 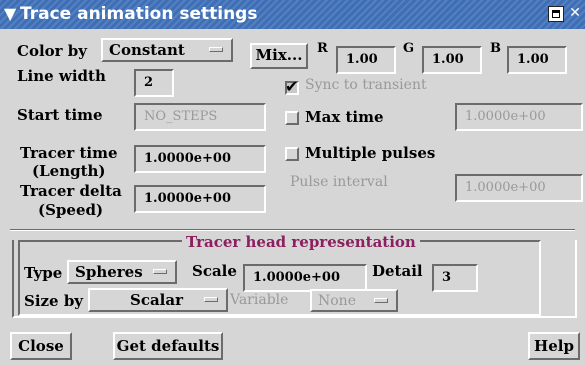 I want to click on sync-to-transient-label: Sync to transient, so click(x=366, y=85).